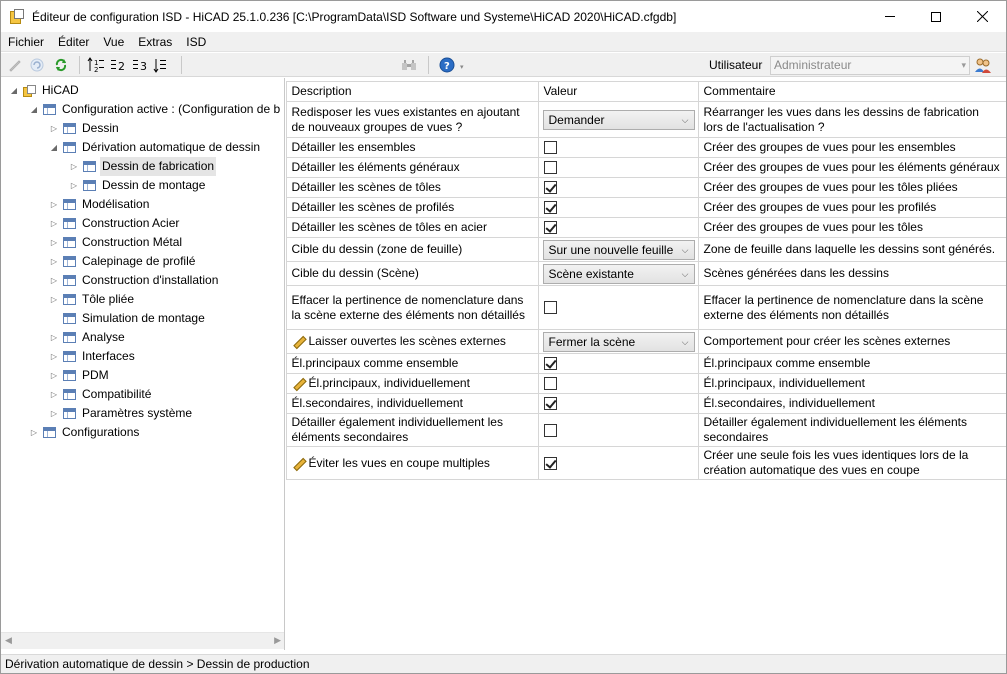 This screenshot has width=1007, height=674. What do you see at coordinates (462, 68) in the screenshot?
I see `toolbar-overflow-icon: ▾` at bounding box center [462, 68].